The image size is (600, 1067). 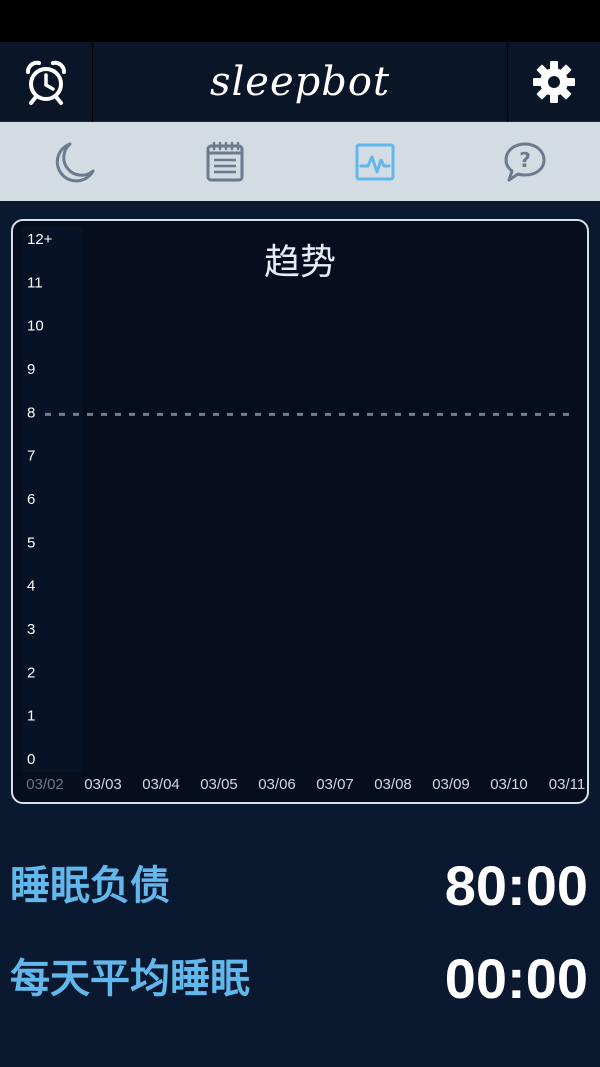 I want to click on gear-icon, so click(x=554, y=82).